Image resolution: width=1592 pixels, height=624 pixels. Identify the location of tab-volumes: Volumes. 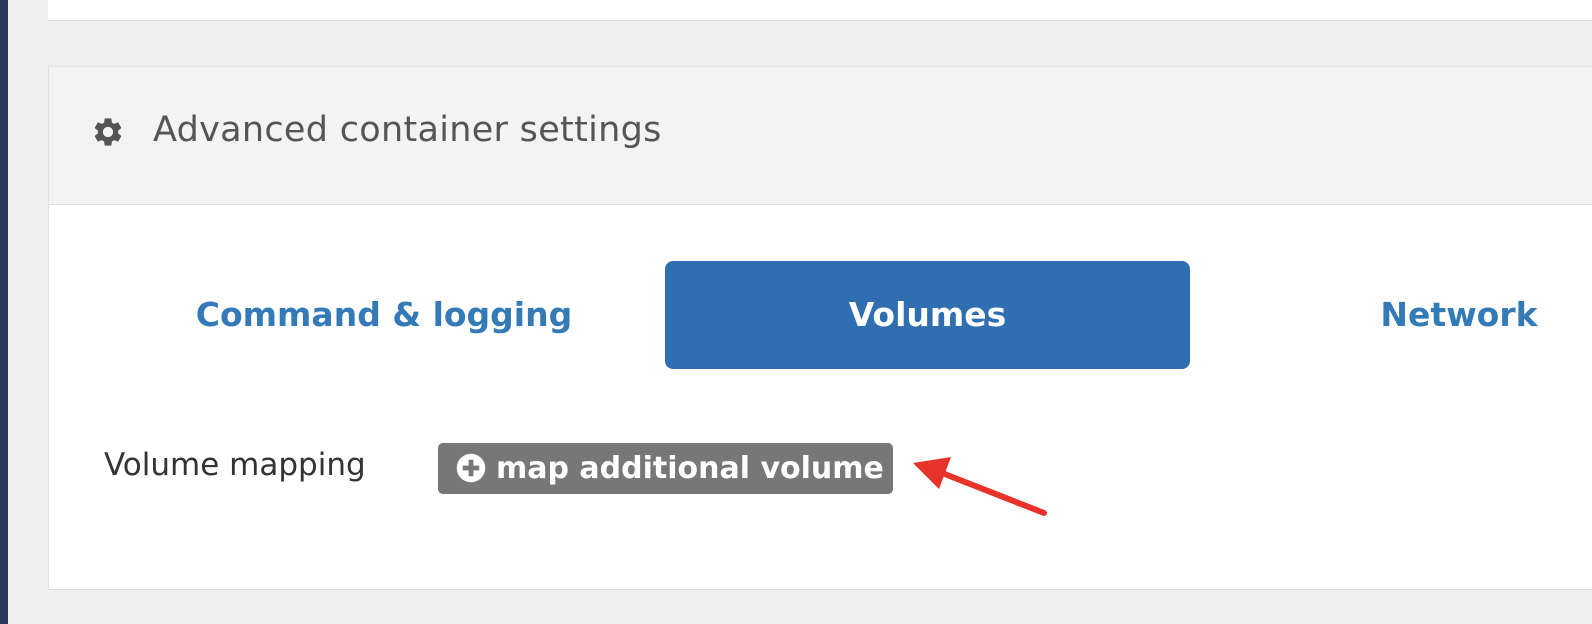
(927, 315).